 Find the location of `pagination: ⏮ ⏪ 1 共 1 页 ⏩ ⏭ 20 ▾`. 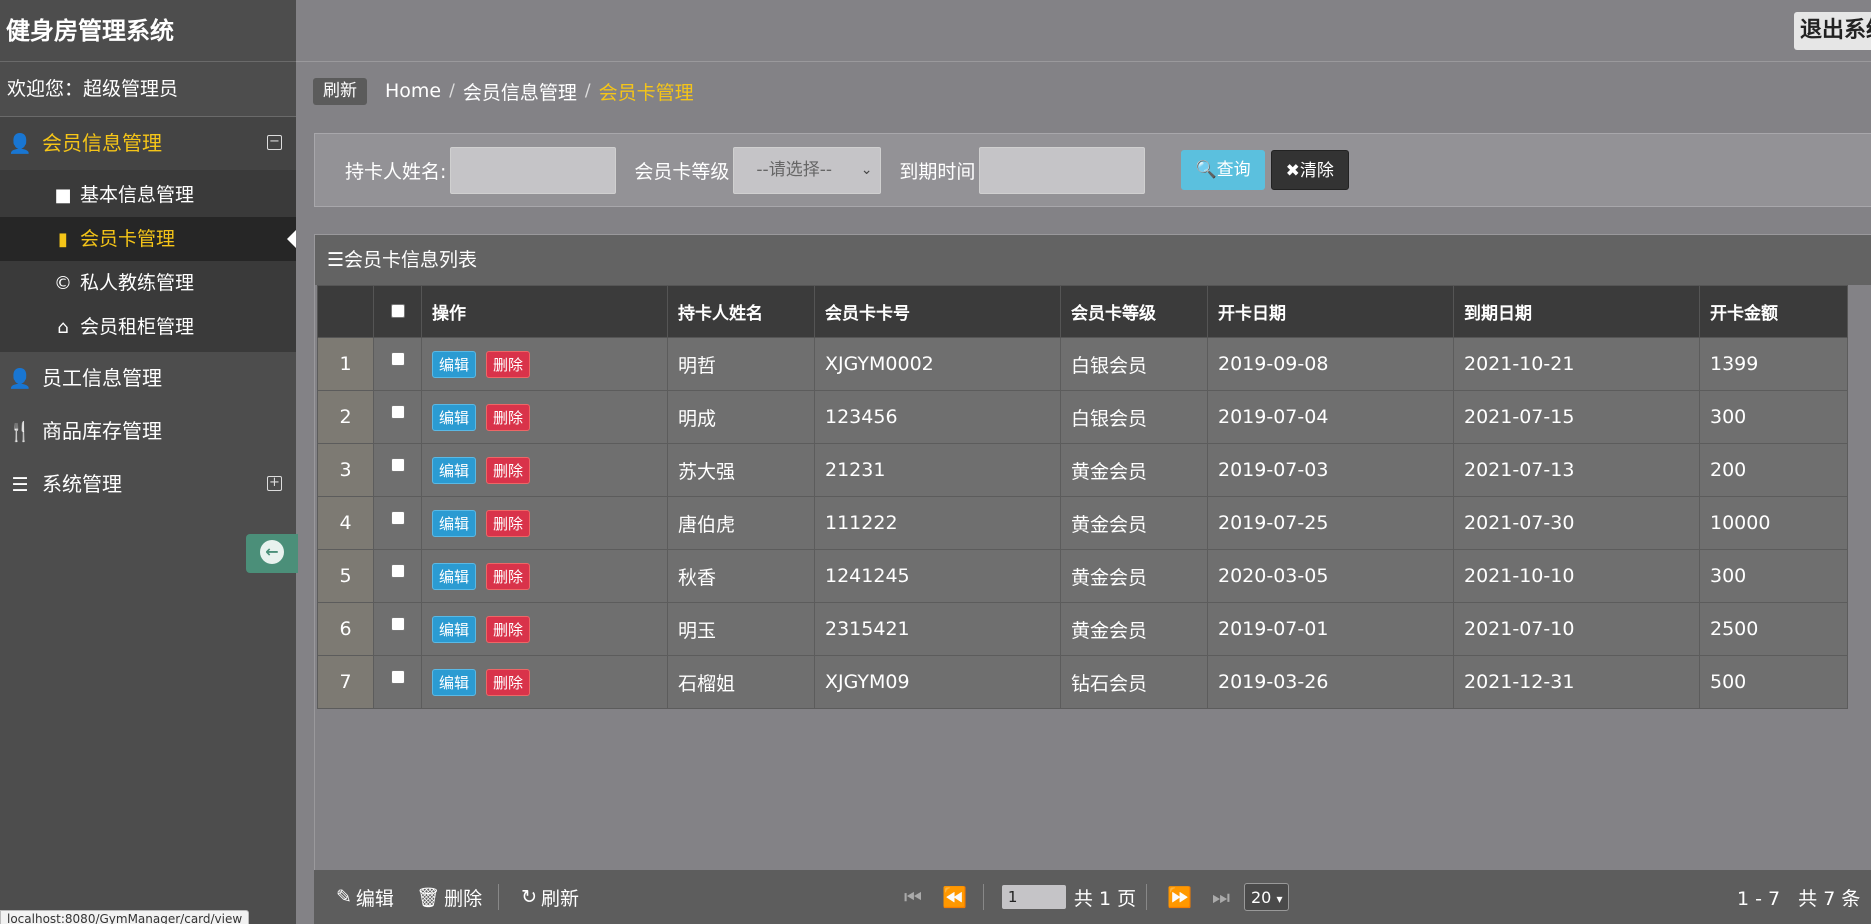

pagination: ⏮ ⏪ 1 共 1 页 ⏩ ⏭ 20 ▾ is located at coordinates (1092, 897).